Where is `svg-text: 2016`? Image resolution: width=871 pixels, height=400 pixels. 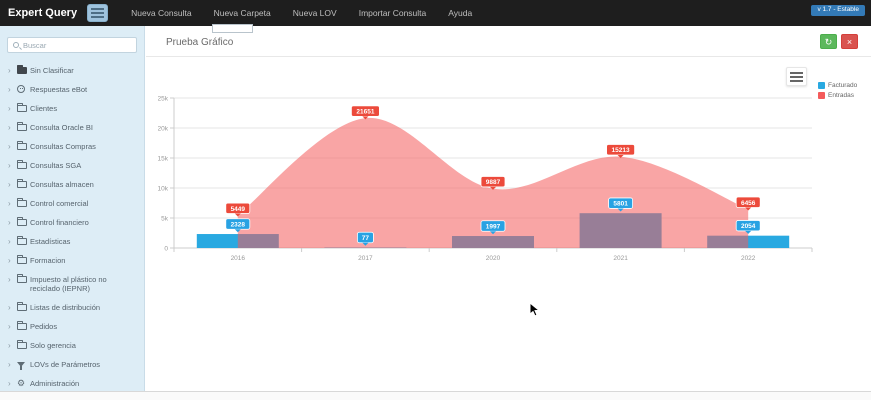 svg-text: 2016 is located at coordinates (238, 258).